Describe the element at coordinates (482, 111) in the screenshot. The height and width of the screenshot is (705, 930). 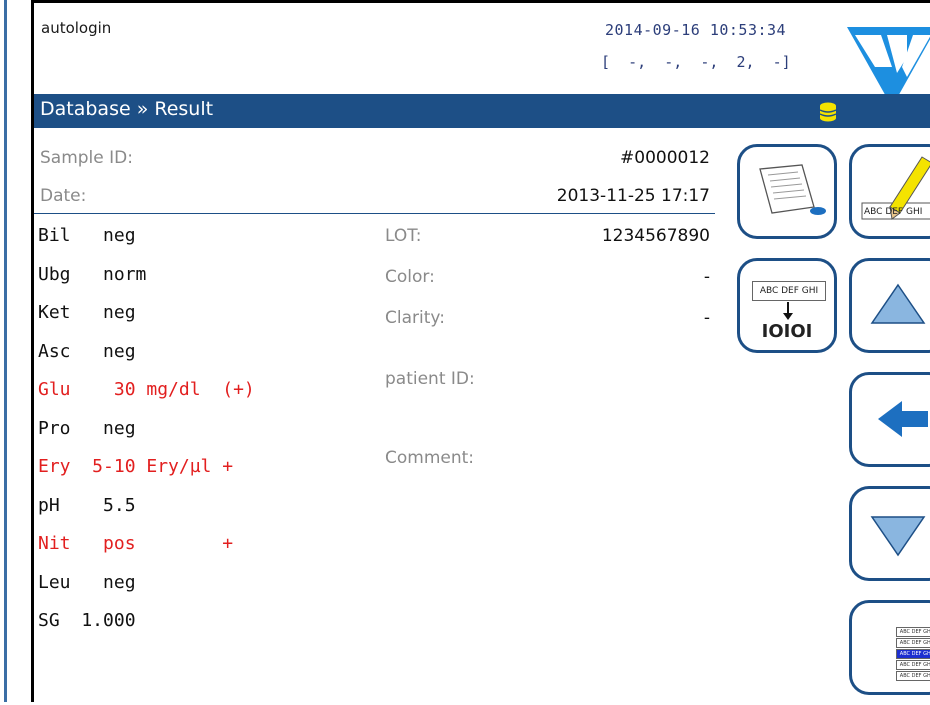
I see `title-bar: Database » Result` at that location.